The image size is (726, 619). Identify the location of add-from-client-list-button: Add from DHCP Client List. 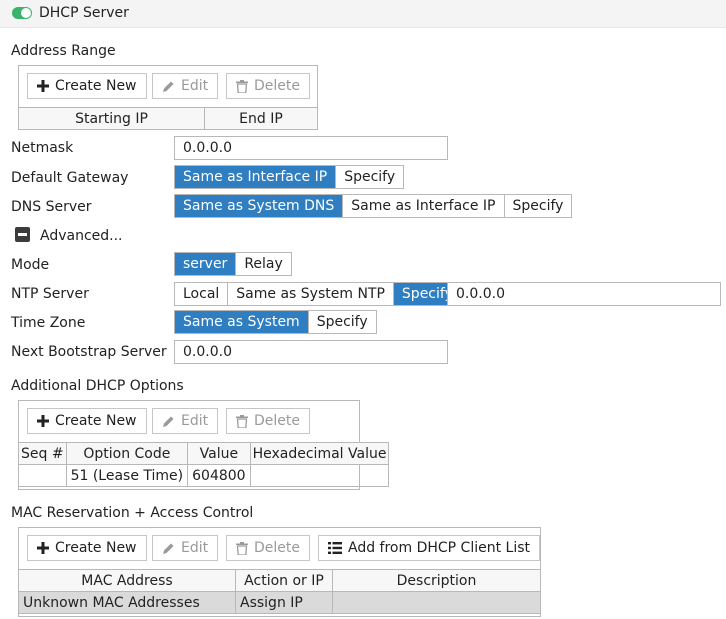
(429, 548).